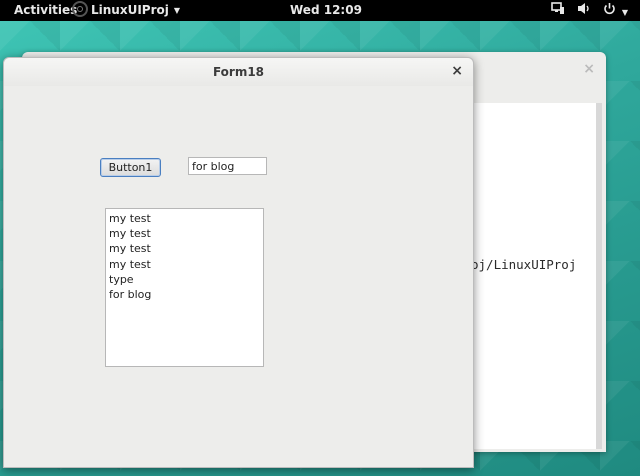  What do you see at coordinates (186, 279) in the screenshot?
I see `list-item: type` at bounding box center [186, 279].